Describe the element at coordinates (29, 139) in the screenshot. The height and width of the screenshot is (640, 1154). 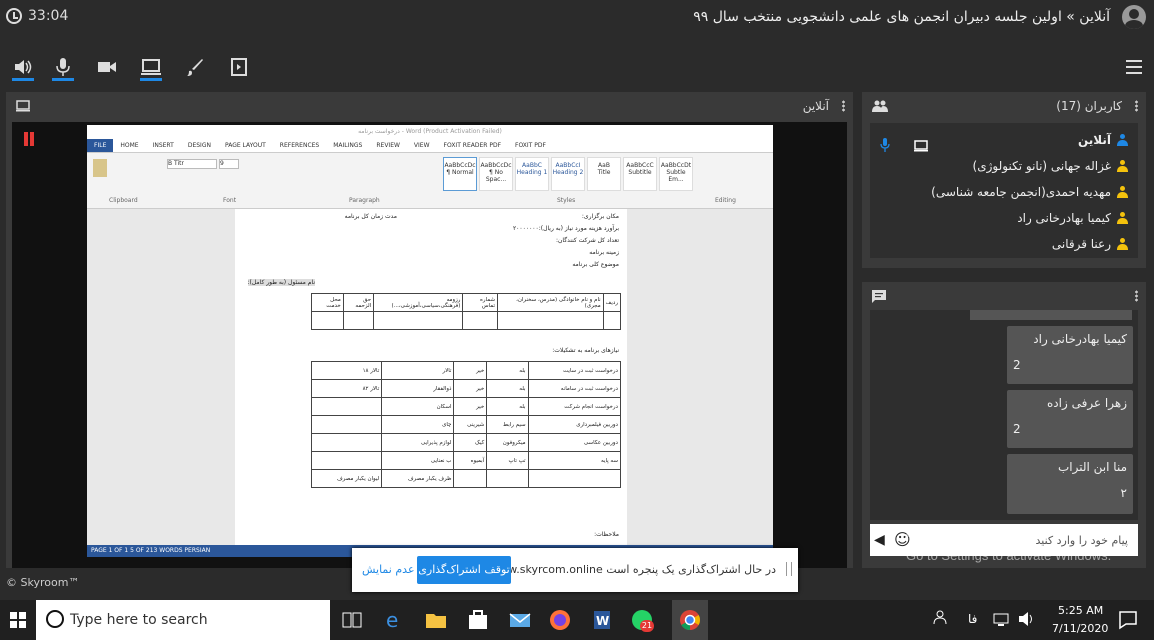
I see `pause-icon` at that location.